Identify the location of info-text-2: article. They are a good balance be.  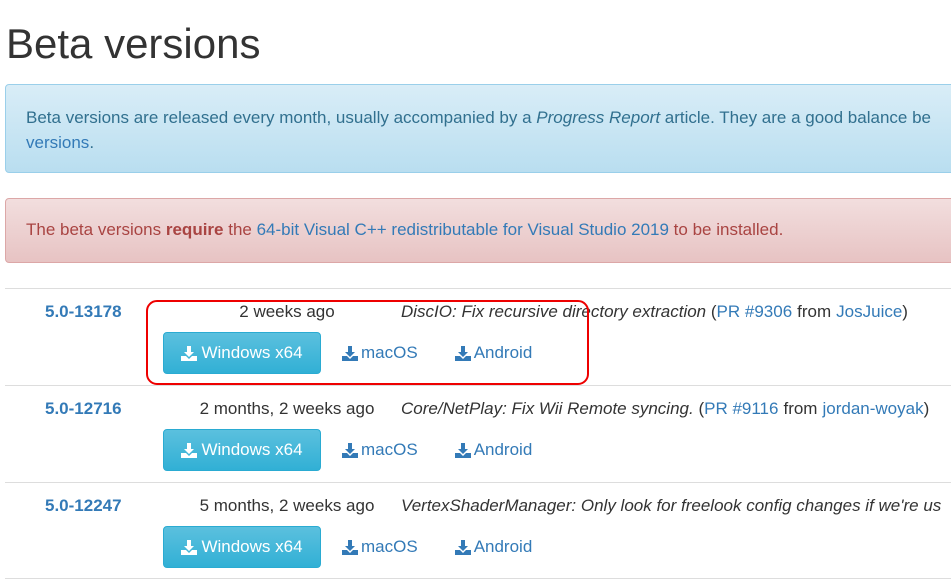
(795, 117).